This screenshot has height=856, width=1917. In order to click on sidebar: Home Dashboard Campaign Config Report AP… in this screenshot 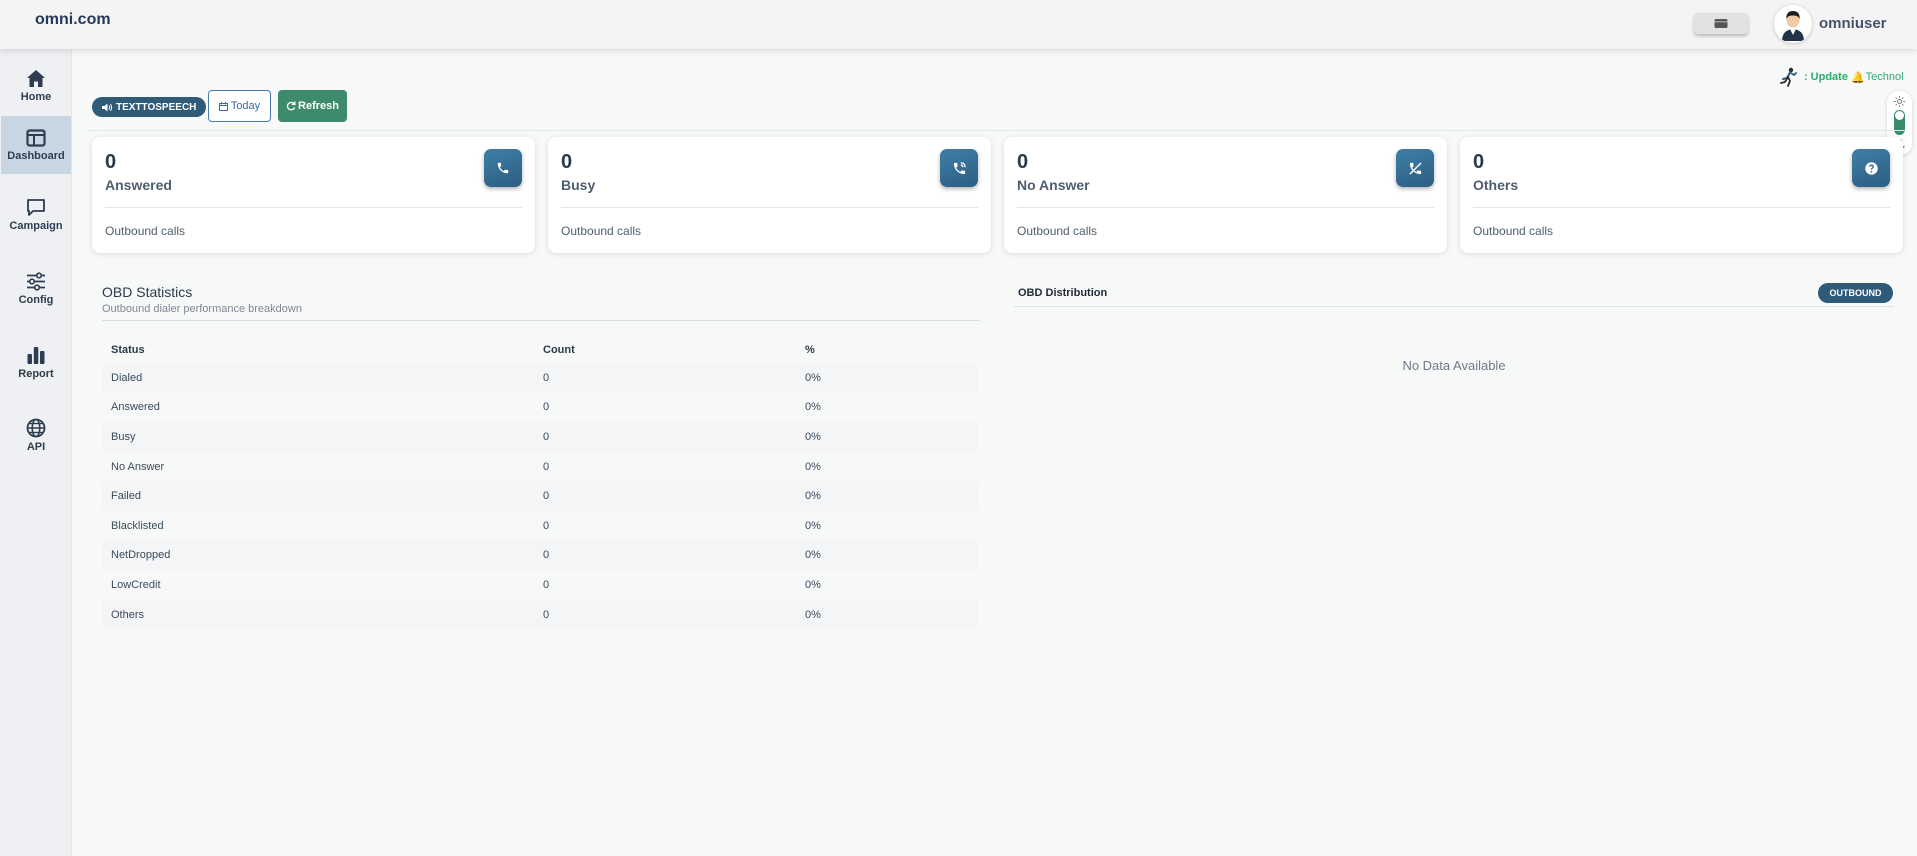, I will do `click(36, 452)`.